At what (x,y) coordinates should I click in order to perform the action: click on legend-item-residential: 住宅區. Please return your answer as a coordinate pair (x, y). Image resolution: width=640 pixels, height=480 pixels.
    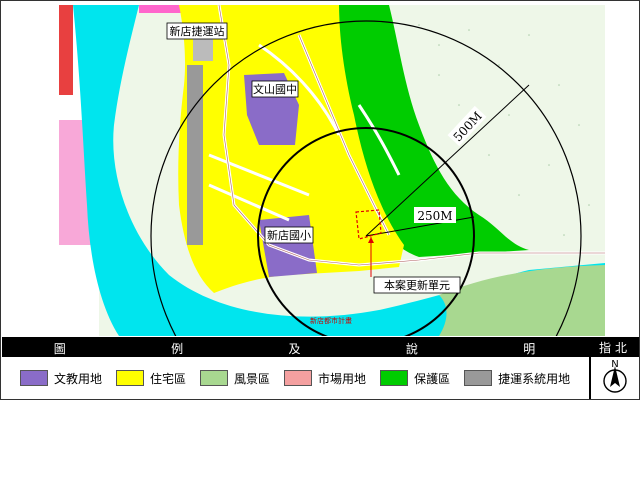
    Looking at the image, I should click on (151, 378).